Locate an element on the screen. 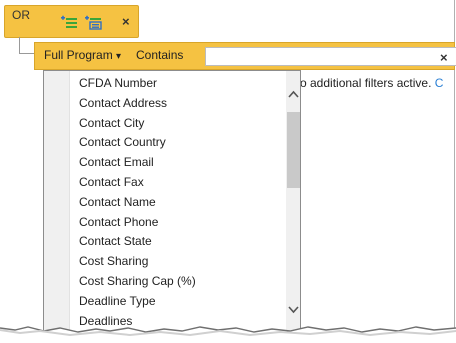  status-message: o additional filters active. is located at coordinates (366, 83).